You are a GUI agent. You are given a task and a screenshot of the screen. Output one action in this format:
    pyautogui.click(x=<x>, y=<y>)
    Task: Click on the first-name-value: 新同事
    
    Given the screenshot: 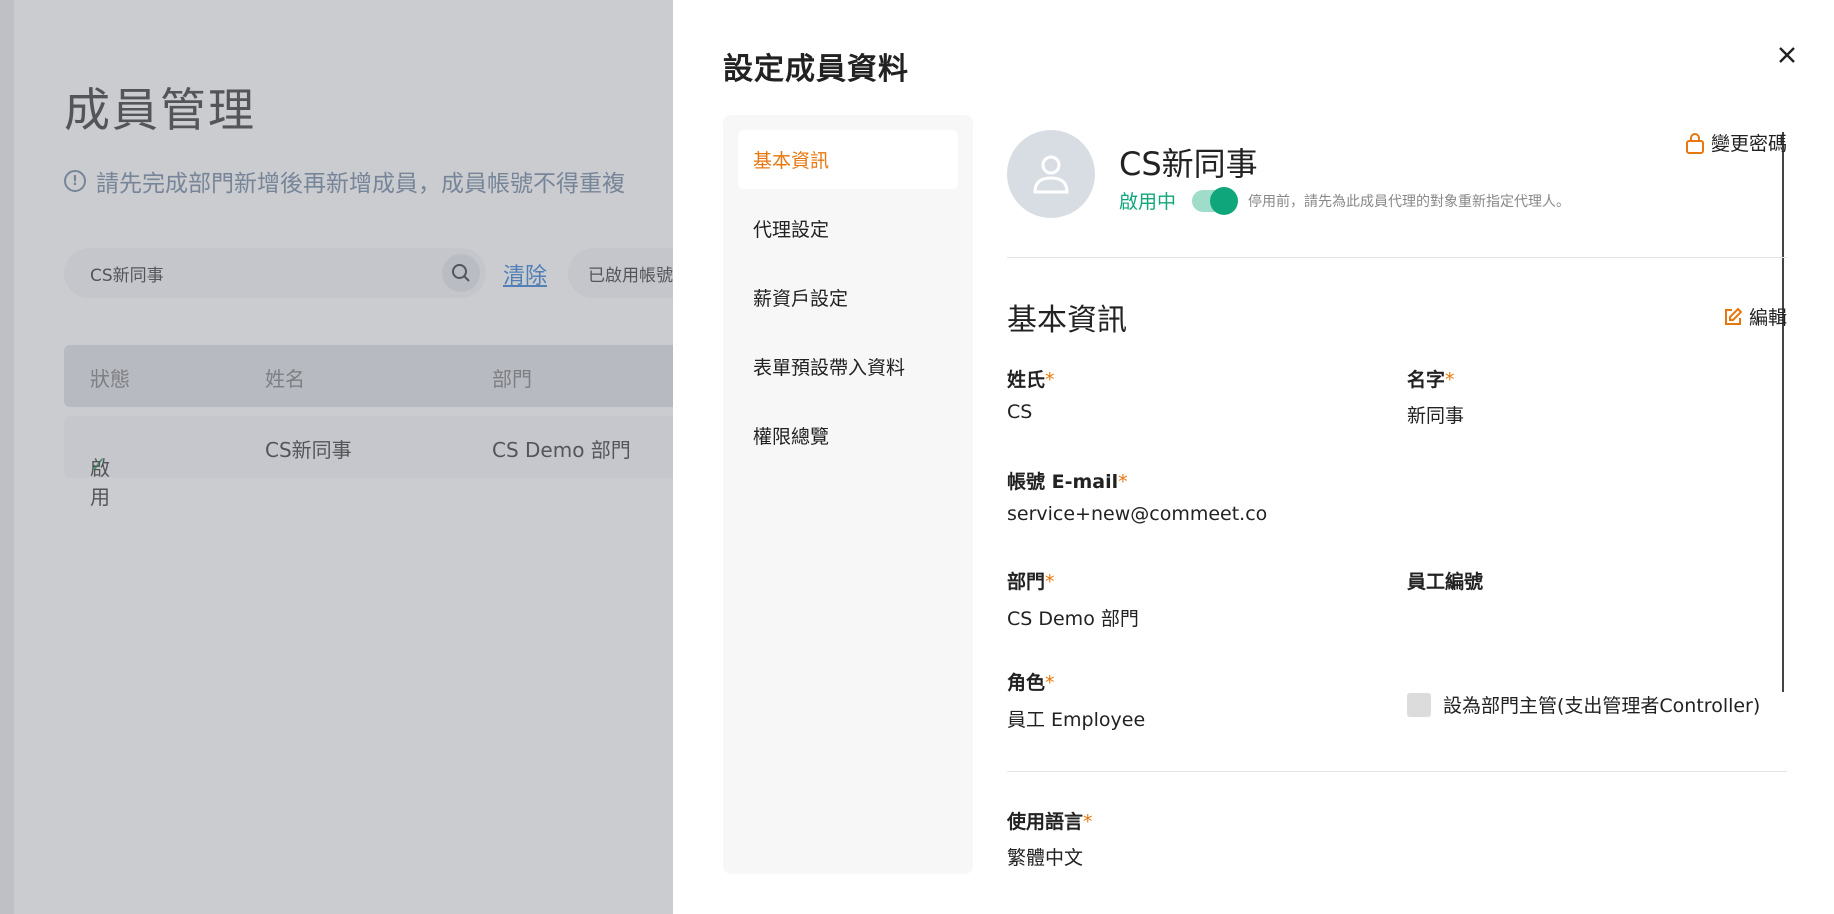 What is the action you would take?
    pyautogui.click(x=1436, y=416)
    